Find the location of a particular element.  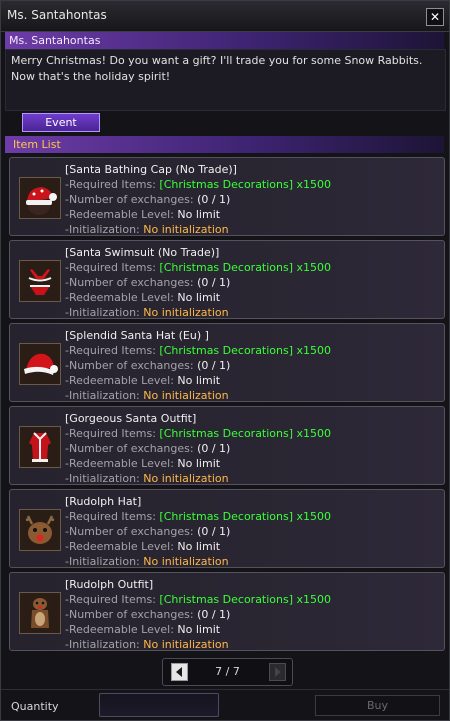

splendid-santa-hat-icon is located at coordinates (40, 364).